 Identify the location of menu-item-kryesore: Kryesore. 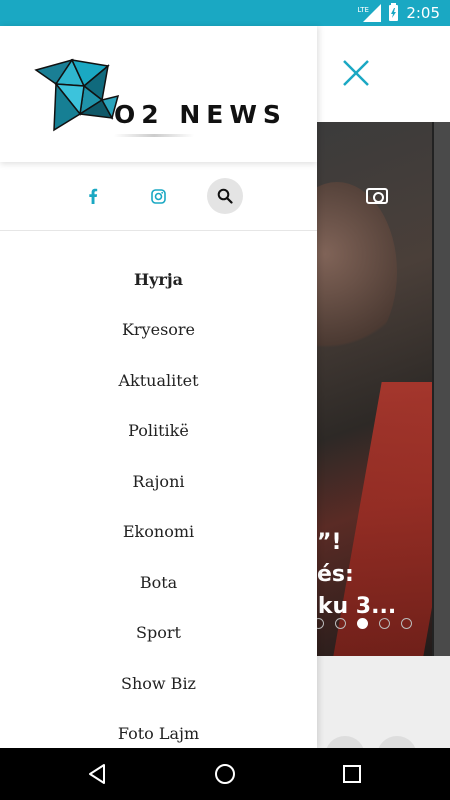
(158, 330).